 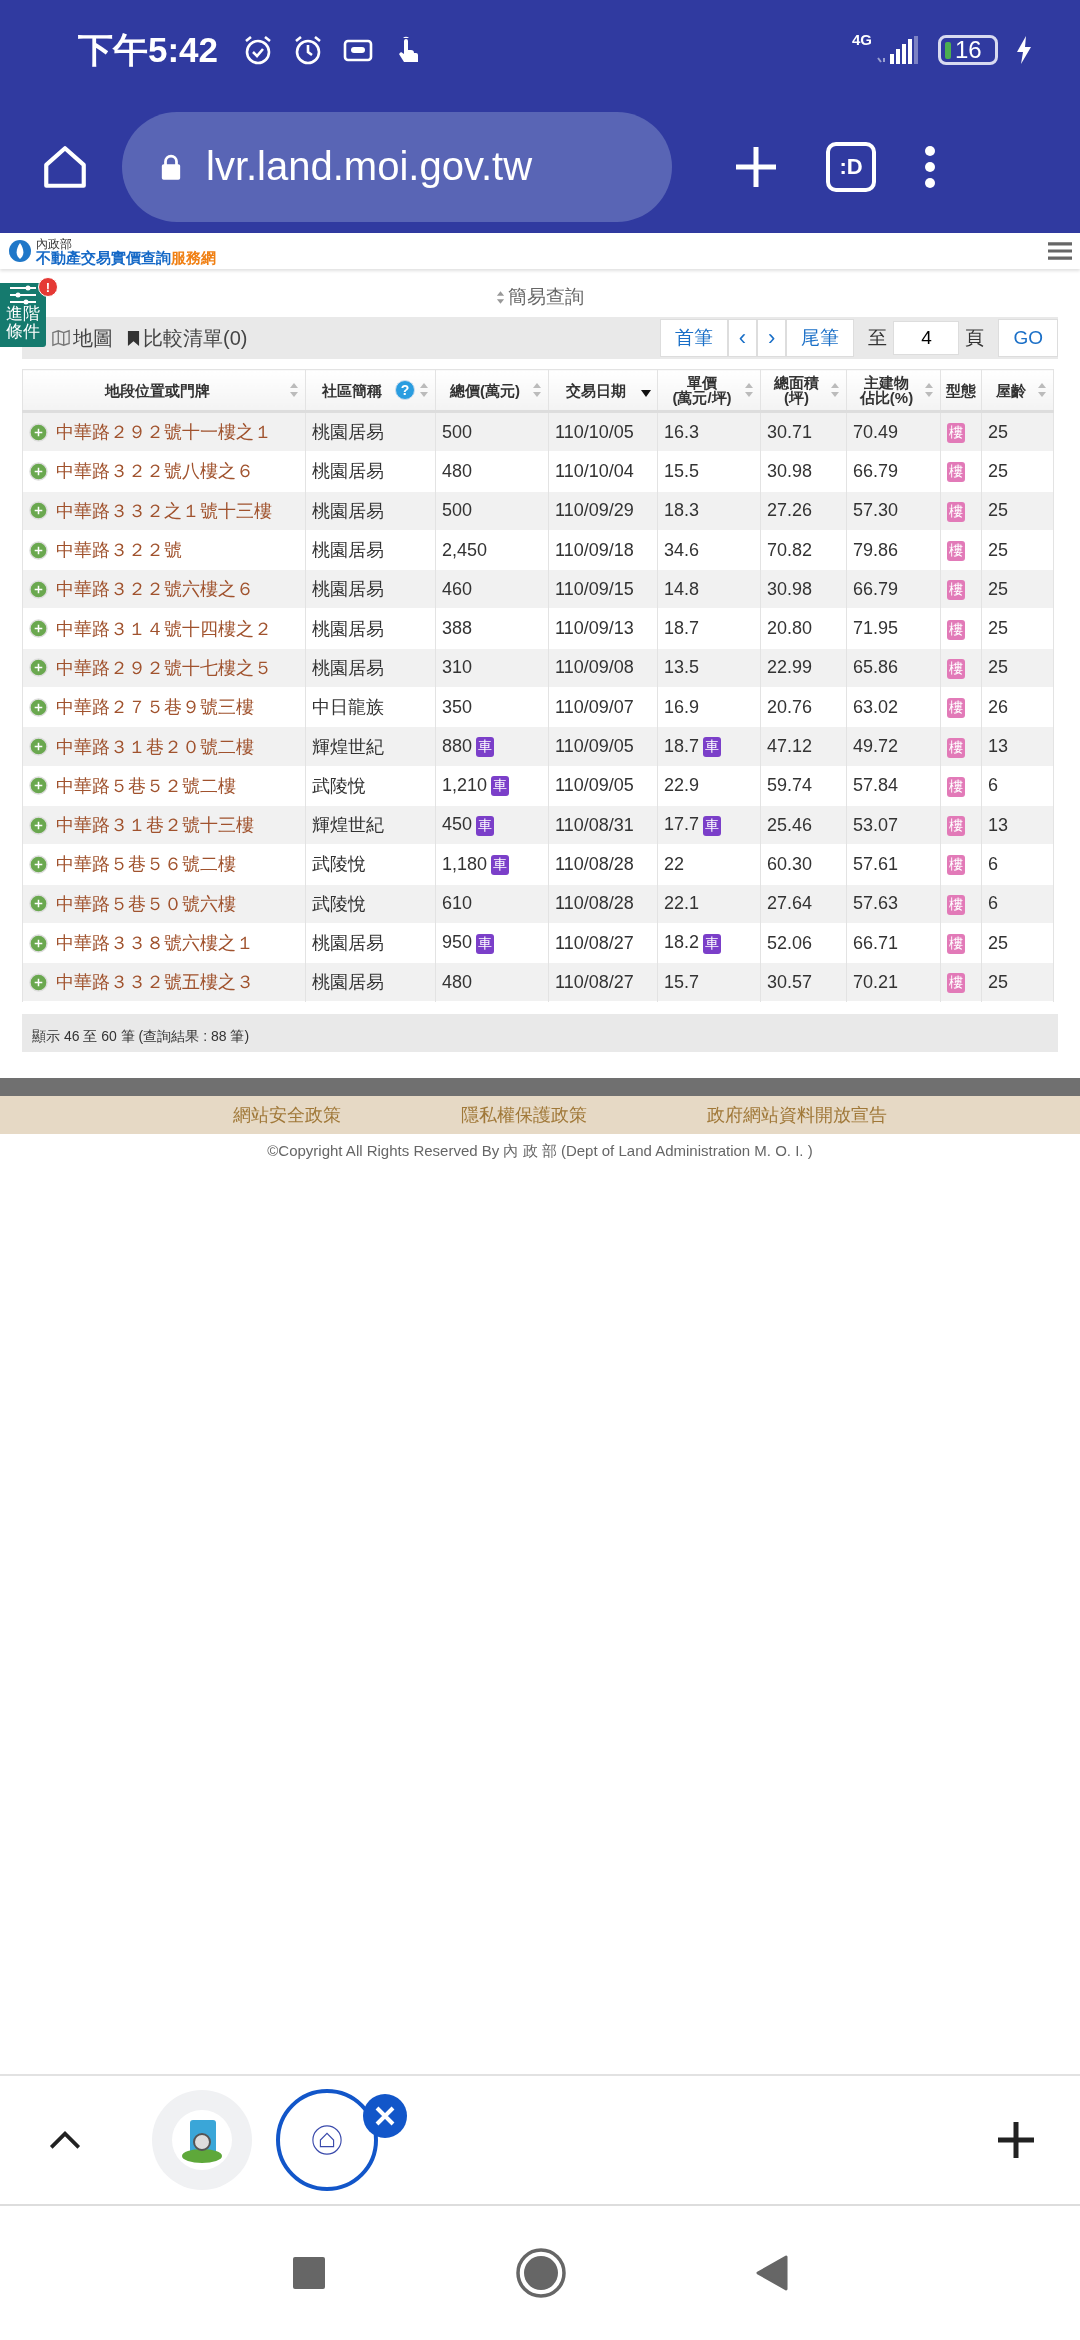 What do you see at coordinates (155, 707) in the screenshot?
I see `address-link: 中華路２７５巷９號三樓` at bounding box center [155, 707].